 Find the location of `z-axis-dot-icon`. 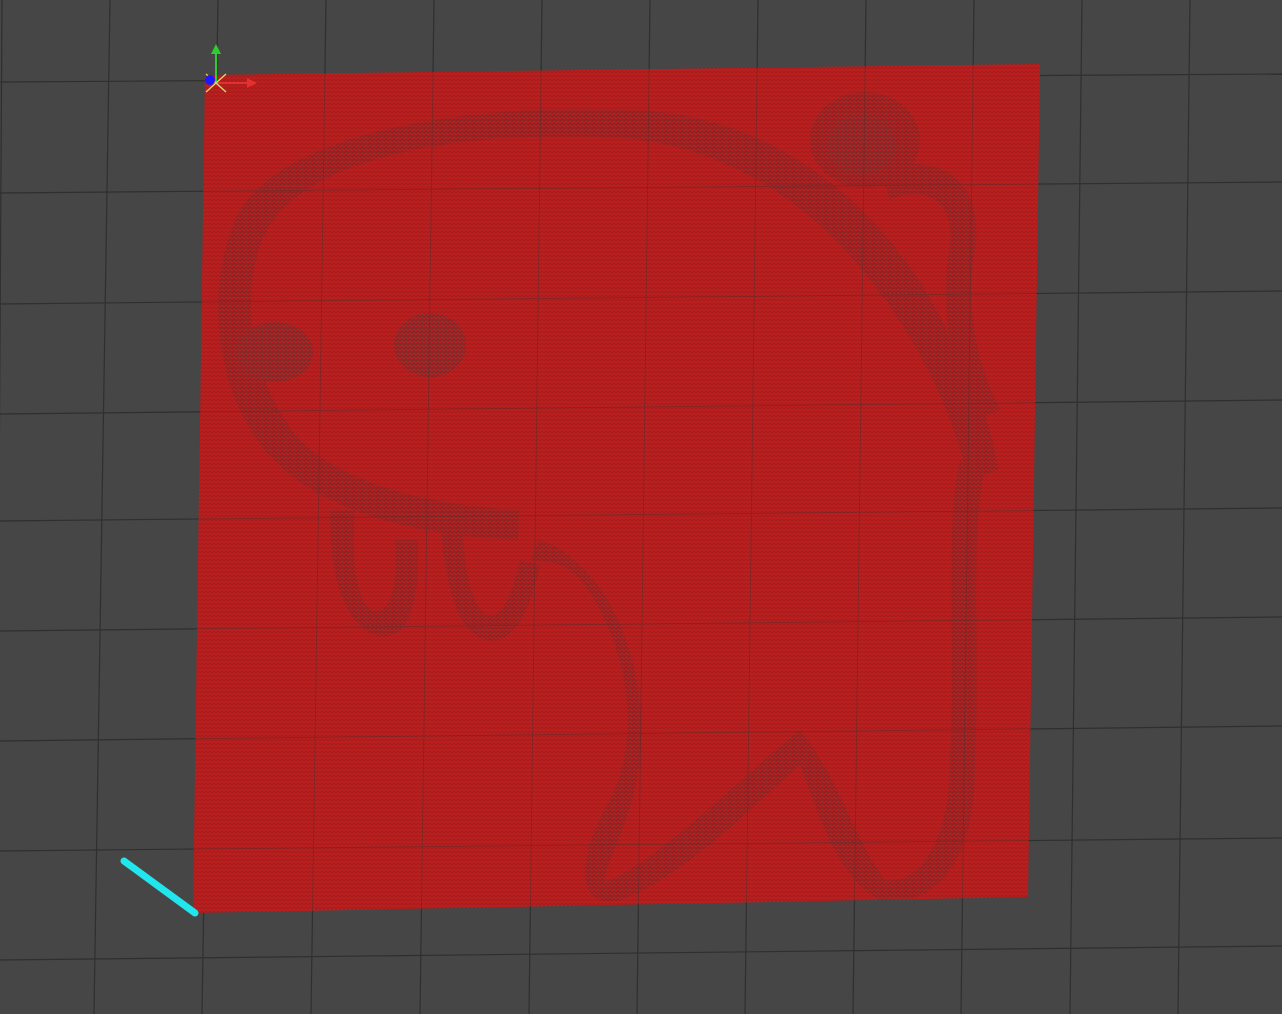

z-axis-dot-icon is located at coordinates (210, 80).